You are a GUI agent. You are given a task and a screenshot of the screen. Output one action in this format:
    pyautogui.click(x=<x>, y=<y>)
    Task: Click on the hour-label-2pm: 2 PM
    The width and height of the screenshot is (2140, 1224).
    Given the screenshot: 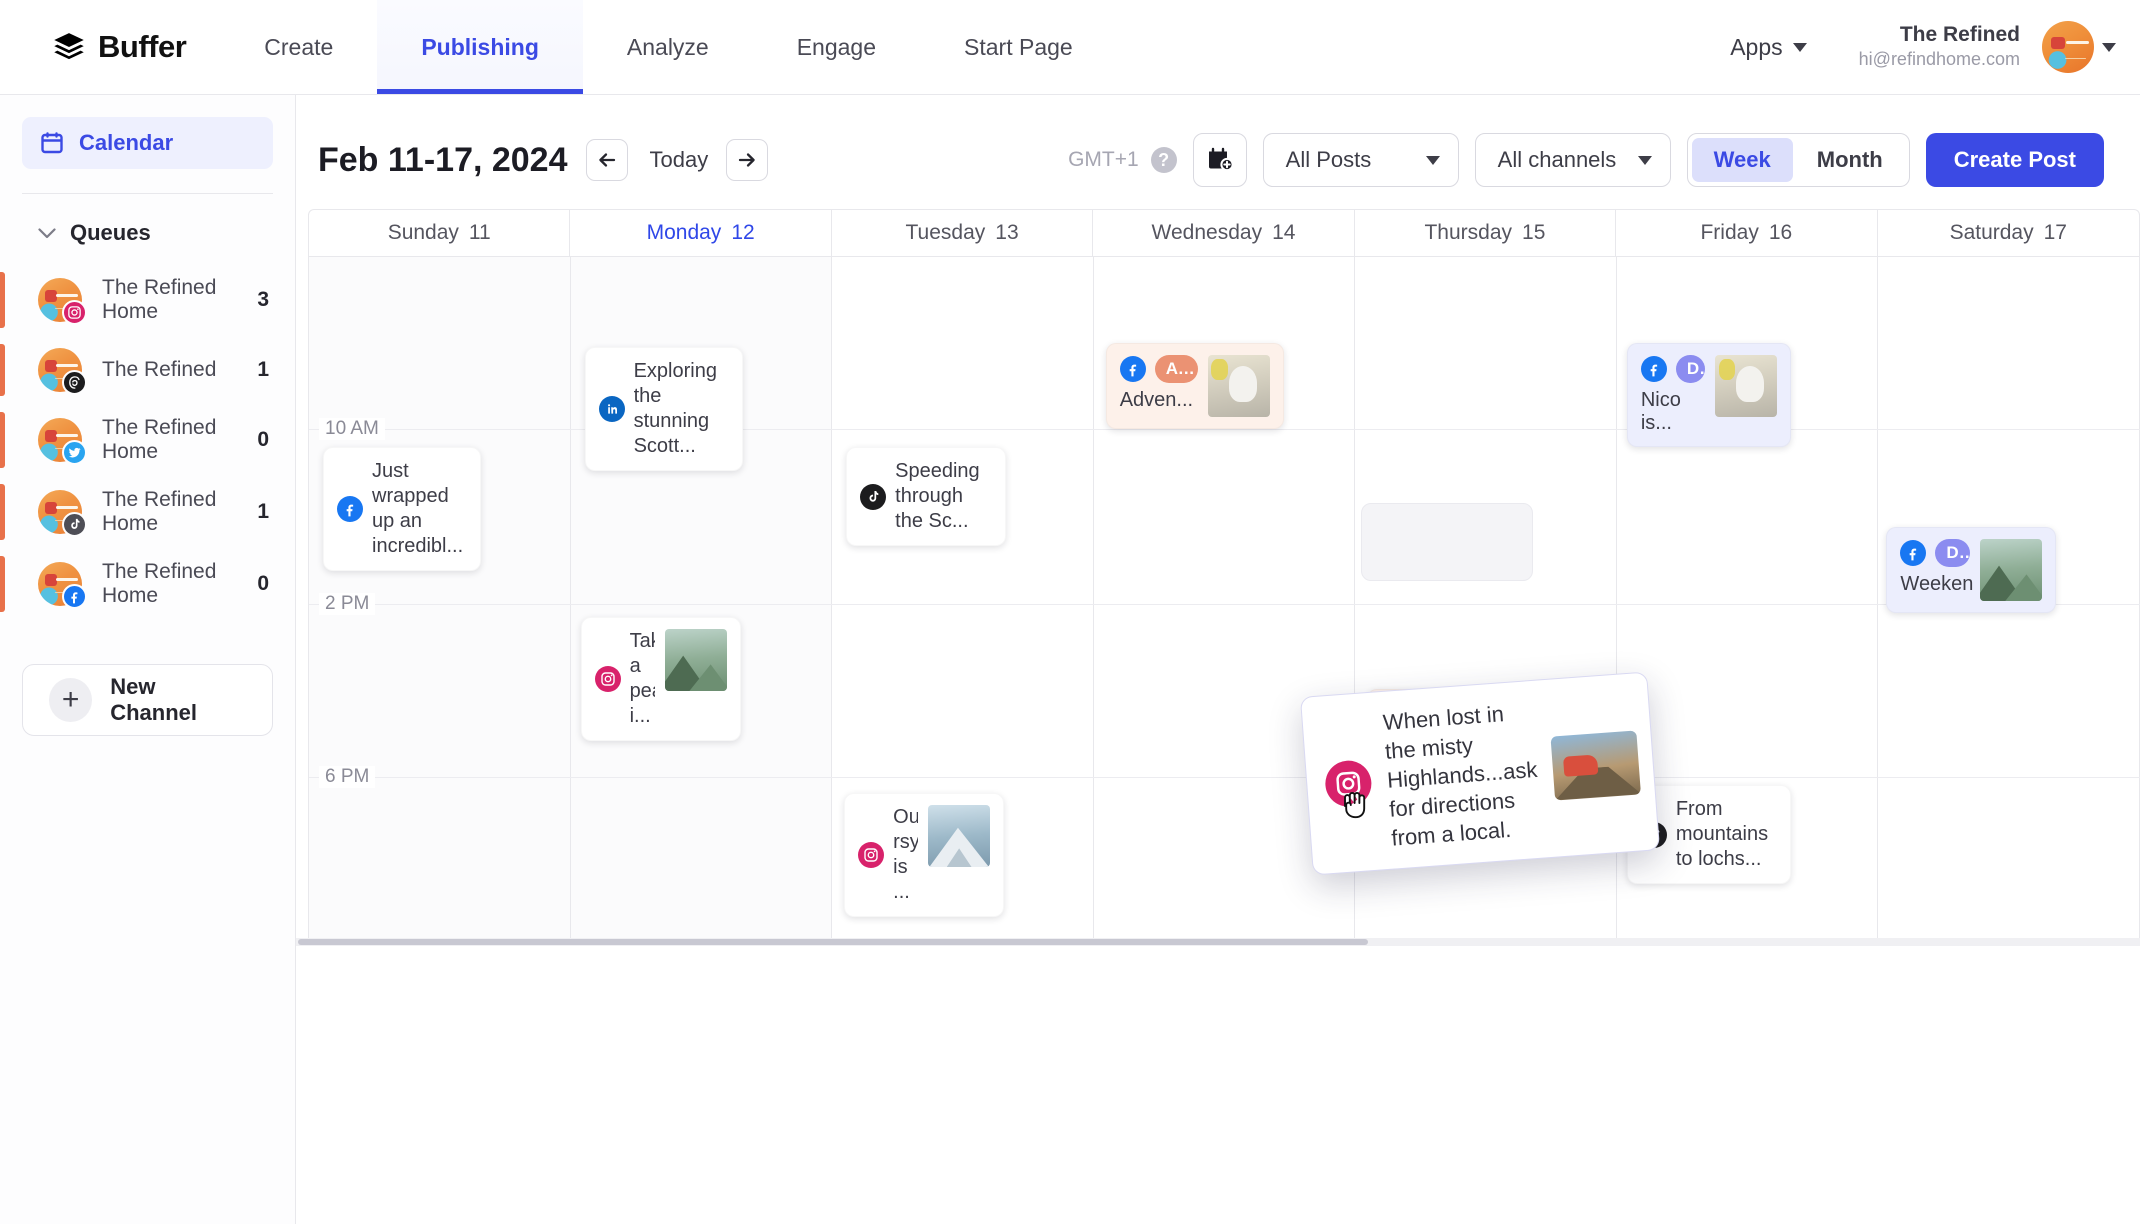 What is the action you would take?
    pyautogui.click(x=347, y=604)
    